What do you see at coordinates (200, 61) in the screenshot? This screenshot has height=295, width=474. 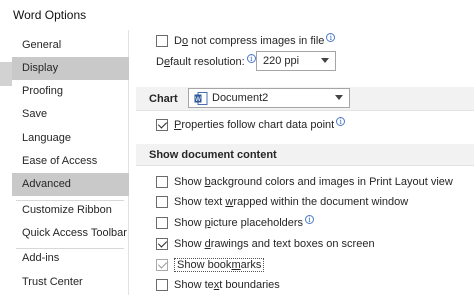 I see `default-resolution-label: Default resolution:` at bounding box center [200, 61].